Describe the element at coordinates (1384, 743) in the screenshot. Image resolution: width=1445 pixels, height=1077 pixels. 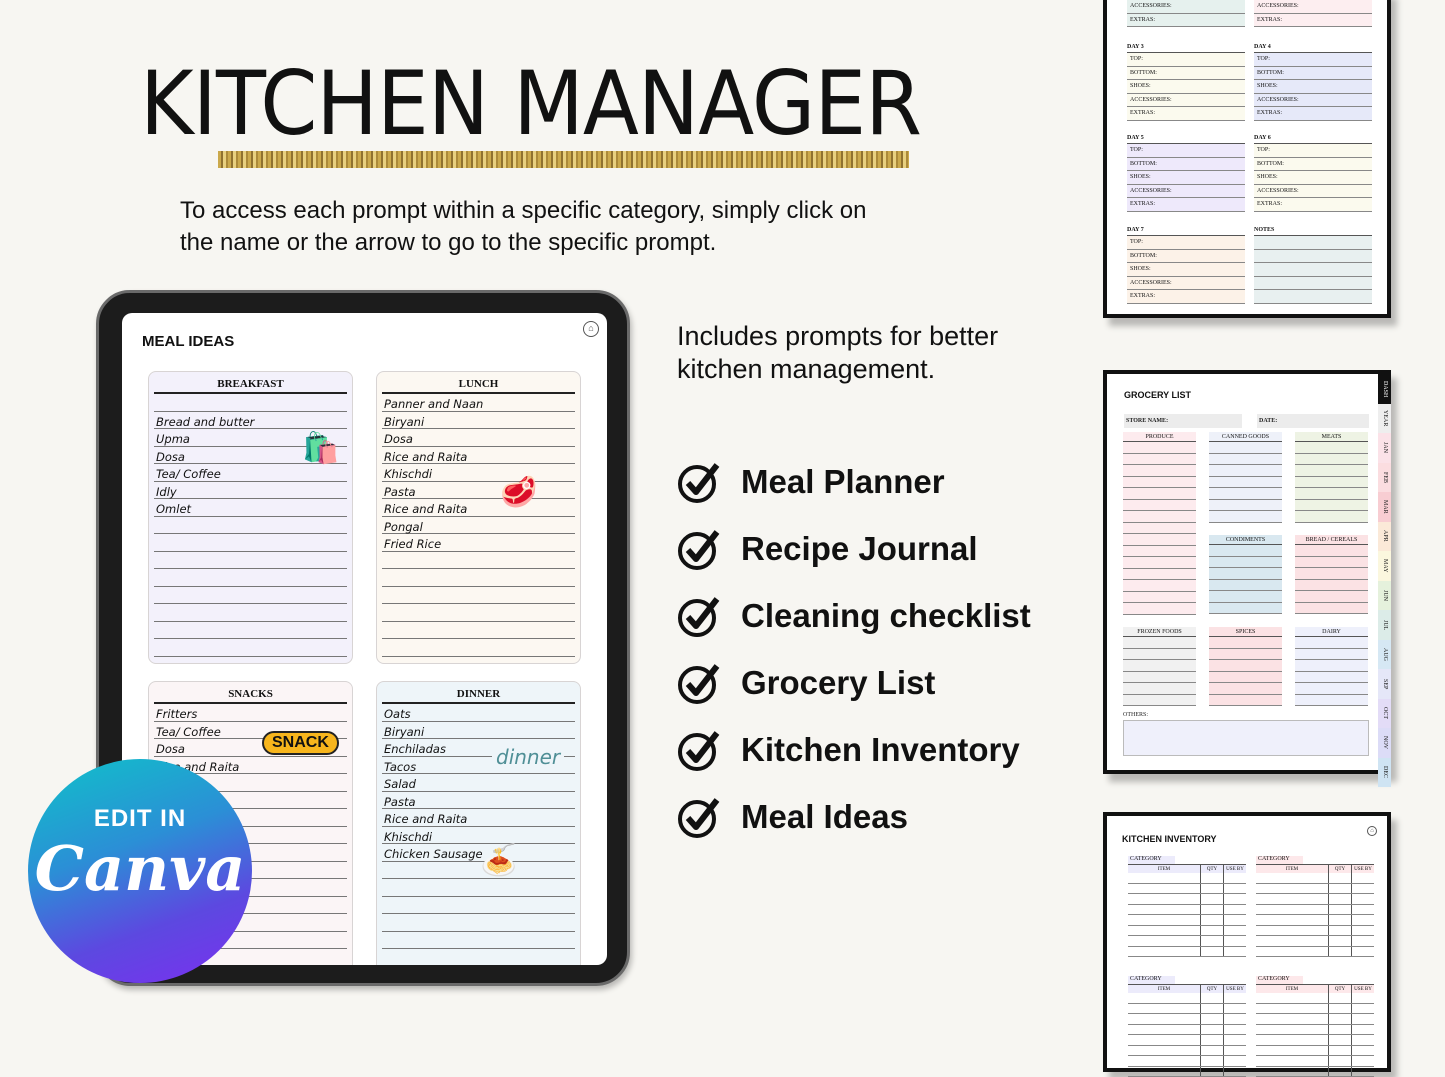
I see `month-tab: NOV` at that location.